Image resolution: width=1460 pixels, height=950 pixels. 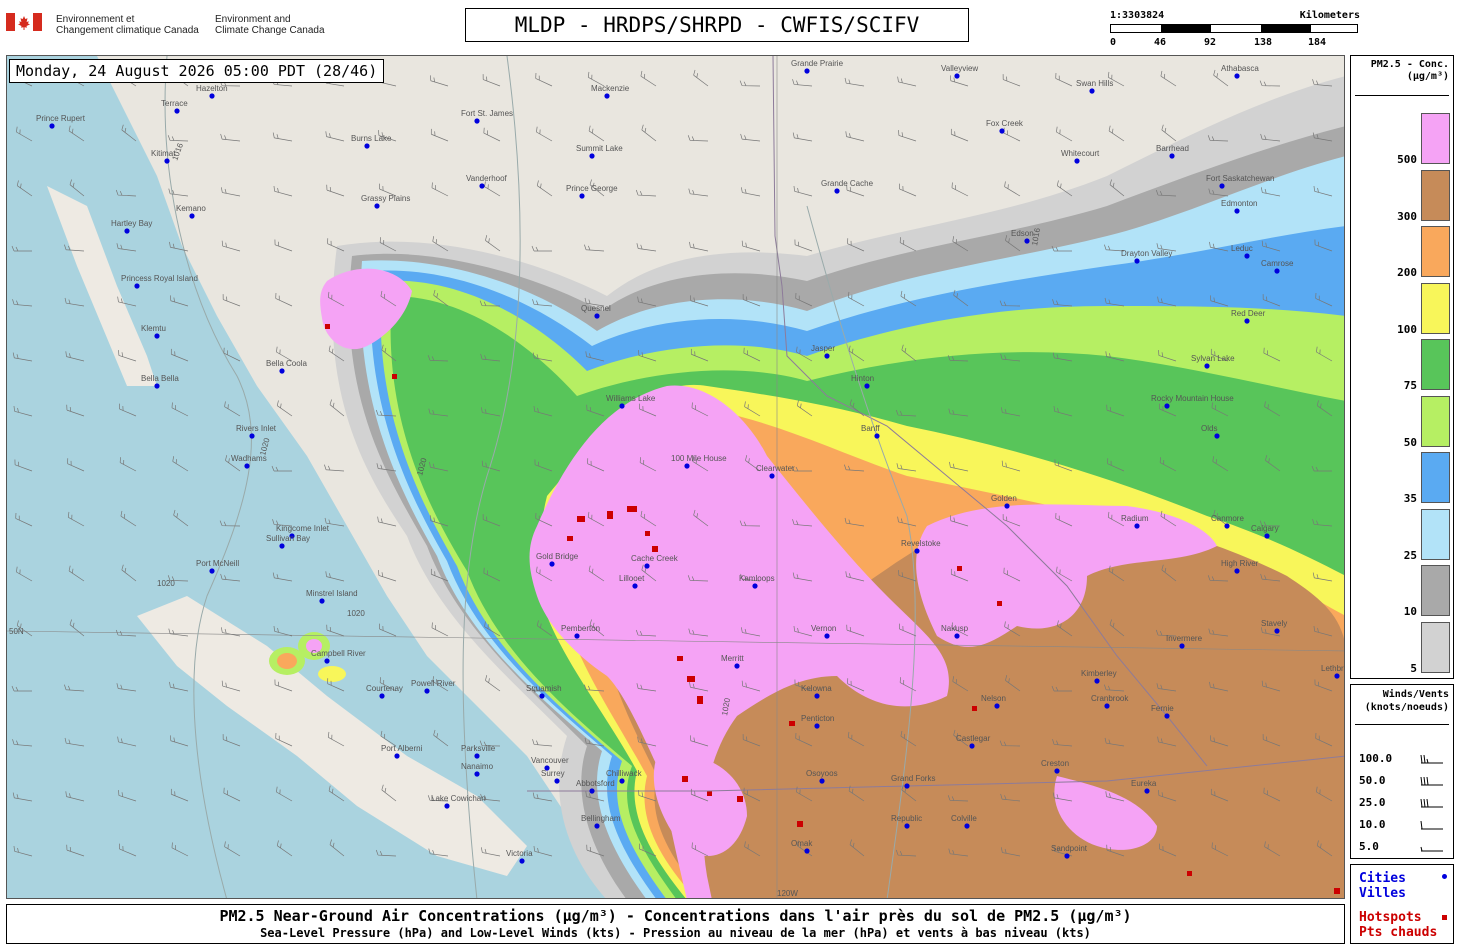 What do you see at coordinates (1444, 876) in the screenshot?
I see `city-dot-icon` at bounding box center [1444, 876].